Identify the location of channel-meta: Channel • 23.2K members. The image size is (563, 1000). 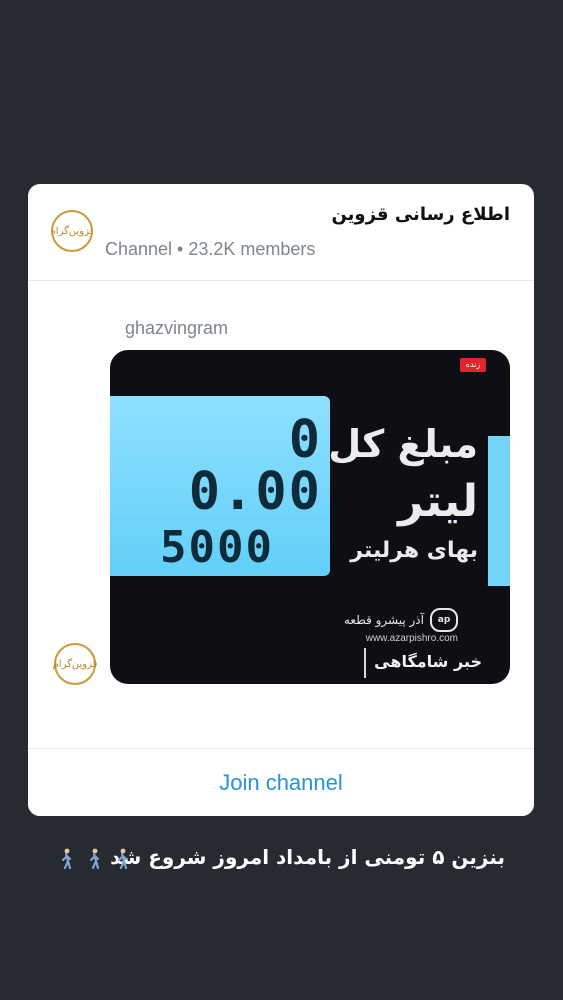
(210, 249).